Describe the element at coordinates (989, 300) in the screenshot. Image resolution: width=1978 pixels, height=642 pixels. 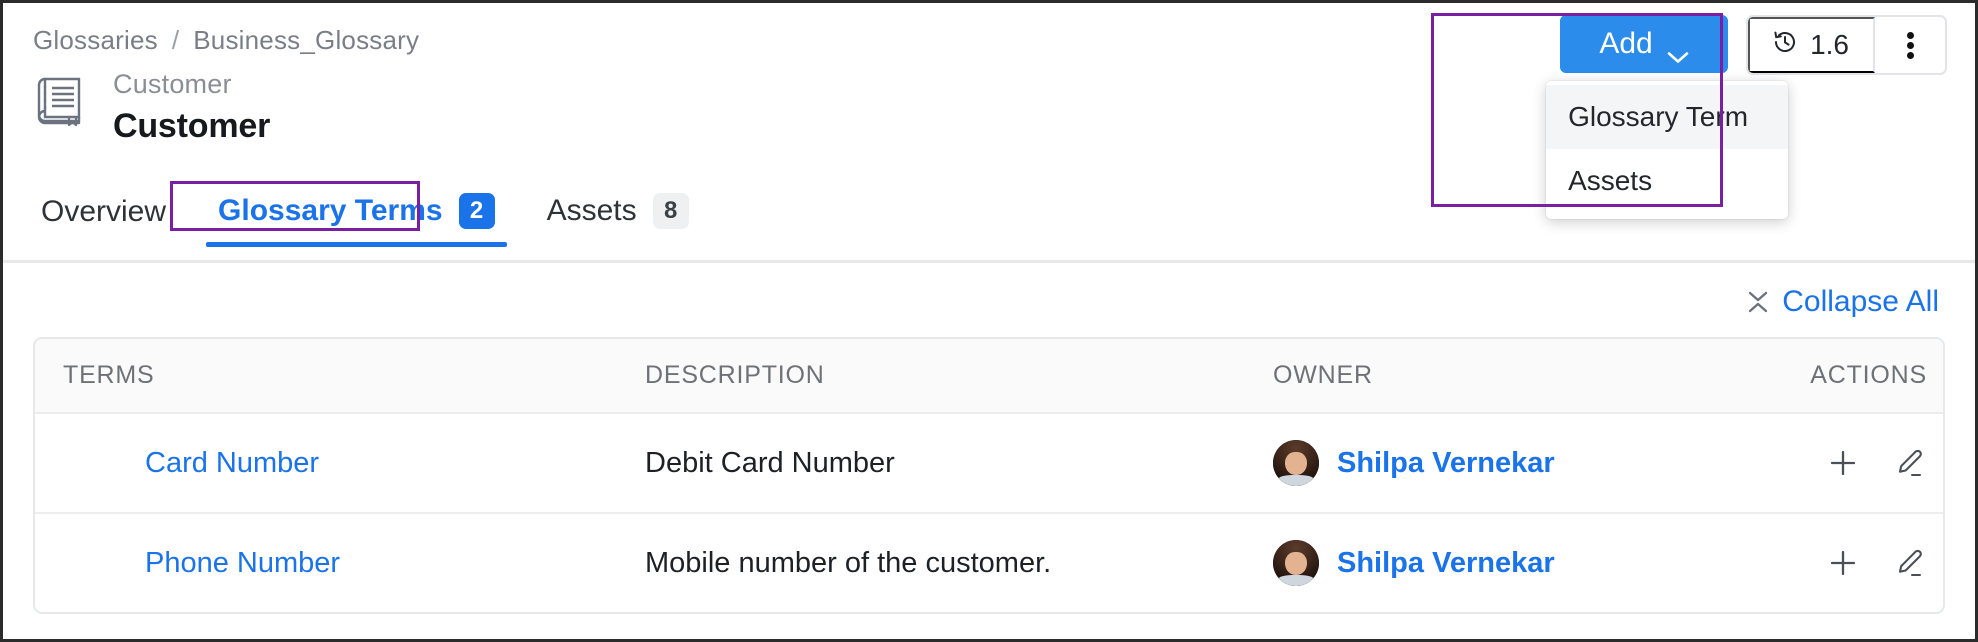
I see `table-toolbar: Collapse All` at that location.